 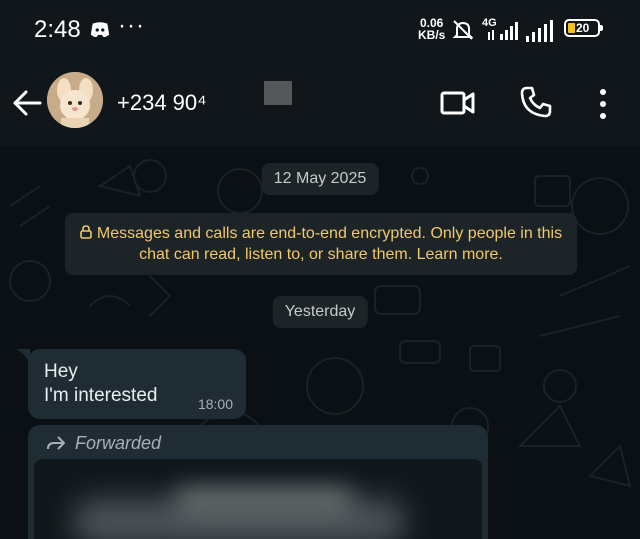 I want to click on battery-icon: 20, so click(x=583, y=28).